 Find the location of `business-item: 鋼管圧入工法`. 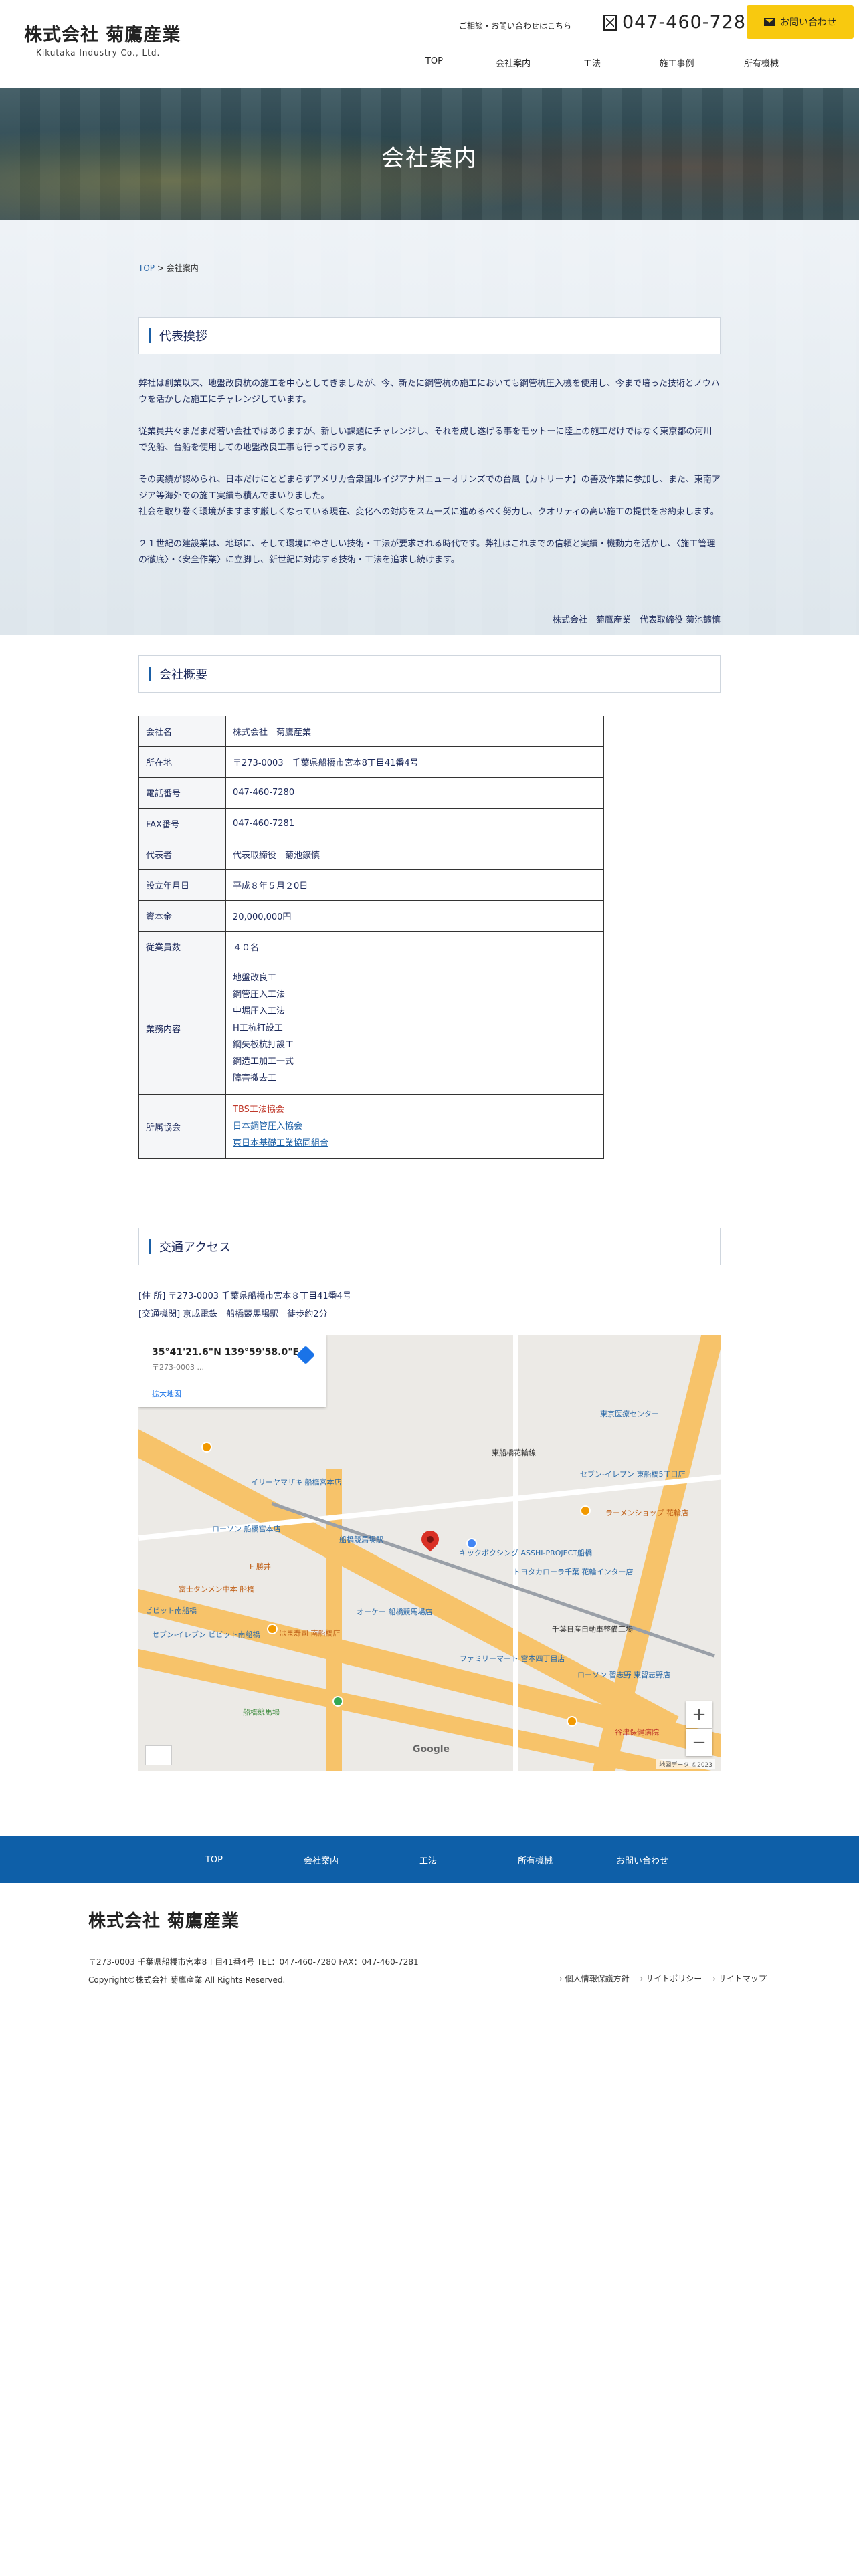

business-item: 鋼管圧入工法 is located at coordinates (259, 995).